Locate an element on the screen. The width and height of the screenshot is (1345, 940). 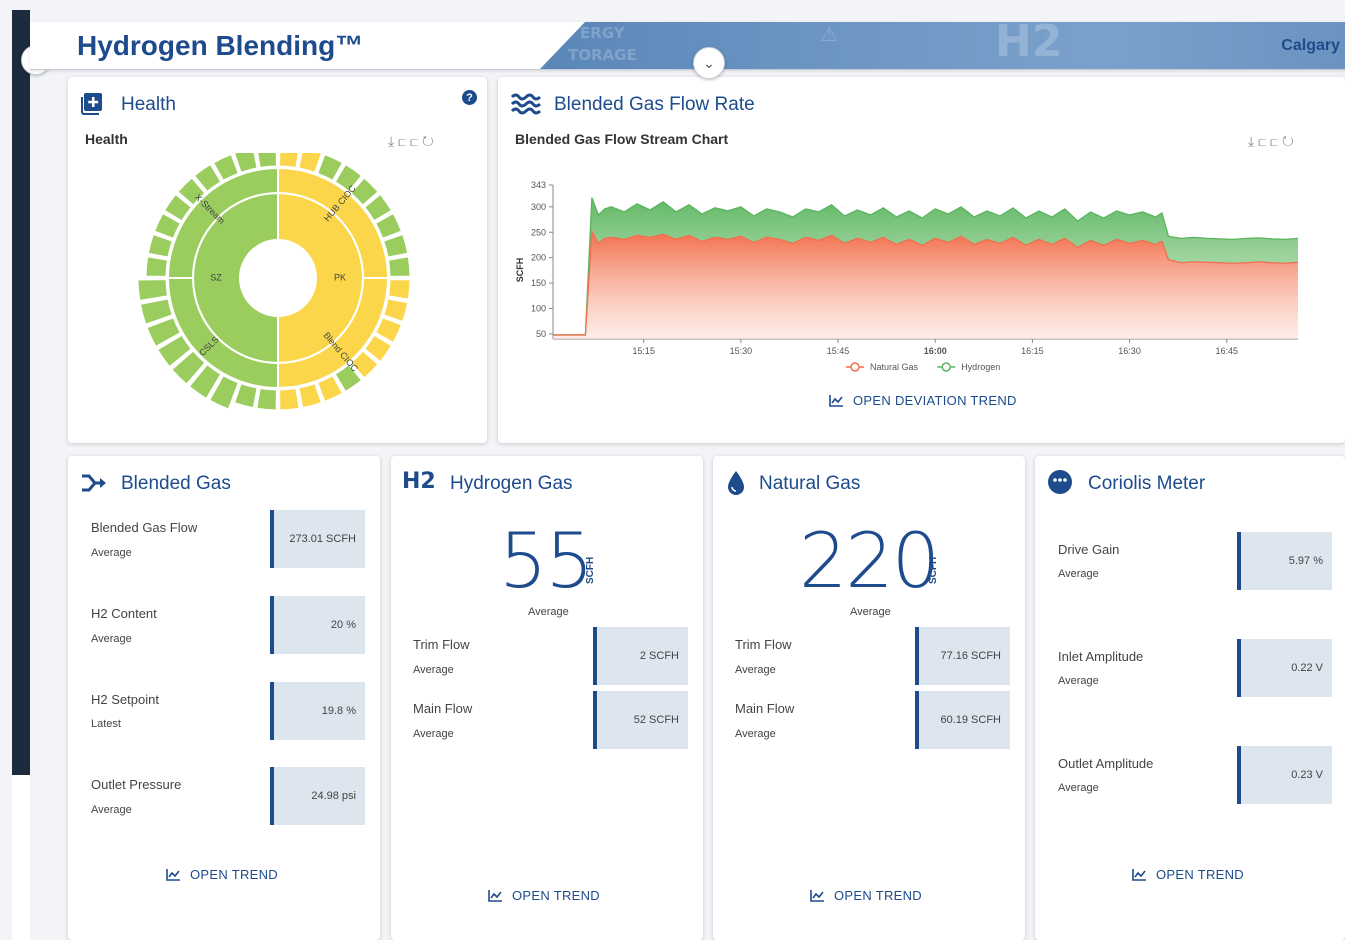
sunburst-label-pk: PK is located at coordinates (340, 277).